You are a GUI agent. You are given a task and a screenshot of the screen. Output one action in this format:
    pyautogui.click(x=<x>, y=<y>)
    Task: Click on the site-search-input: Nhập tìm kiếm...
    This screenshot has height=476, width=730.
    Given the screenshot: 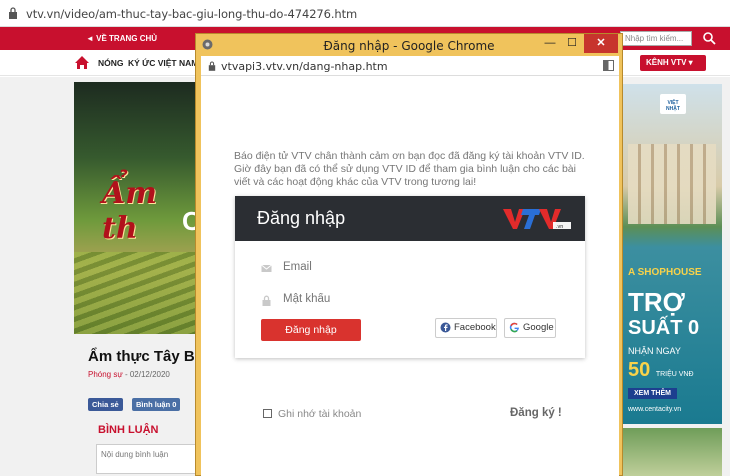 What is the action you would take?
    pyautogui.click(x=656, y=38)
    